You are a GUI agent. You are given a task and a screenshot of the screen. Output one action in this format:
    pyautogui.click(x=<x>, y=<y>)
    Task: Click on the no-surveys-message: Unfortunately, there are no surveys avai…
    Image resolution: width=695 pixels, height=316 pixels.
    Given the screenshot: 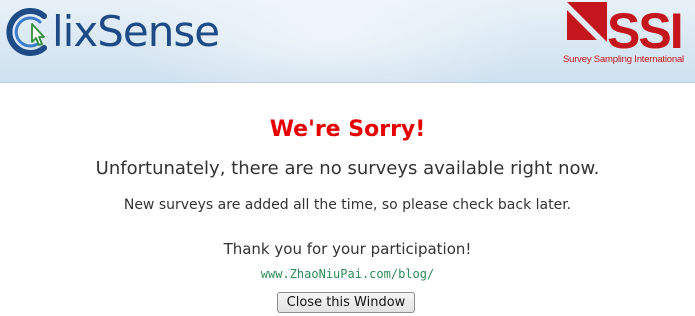 What is the action you would take?
    pyautogui.click(x=347, y=168)
    